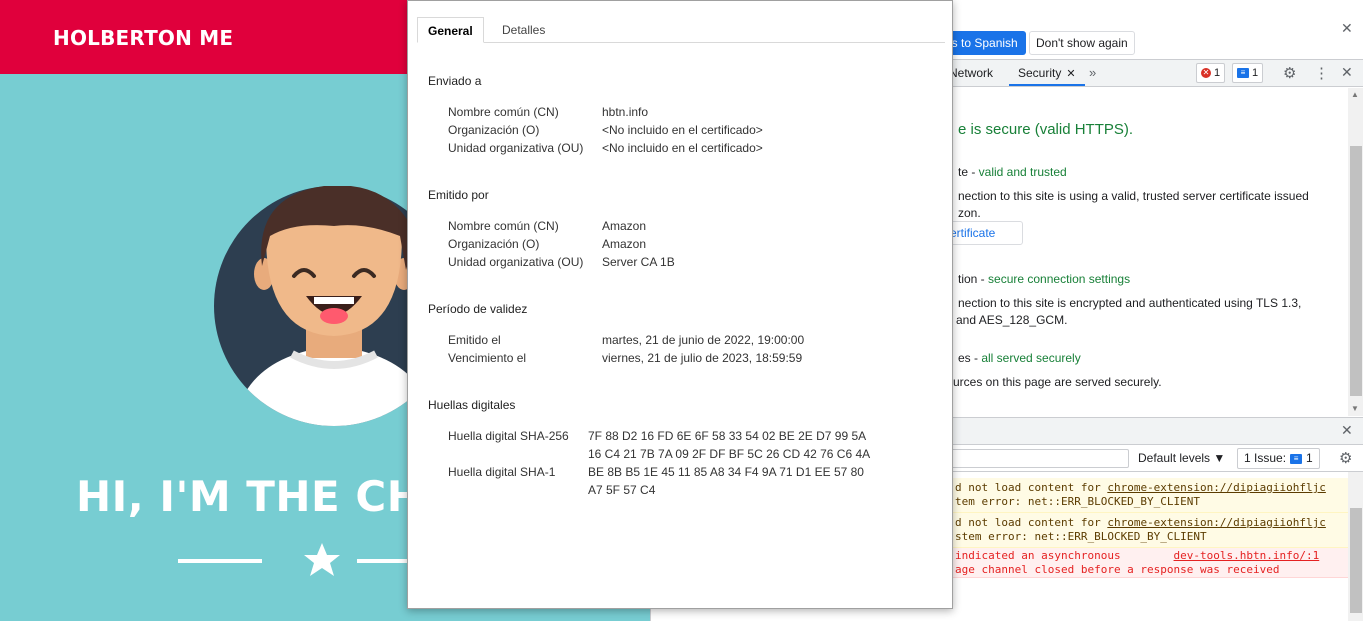 The image size is (1363, 621). I want to click on field-label: Vencimiento el, so click(487, 358).